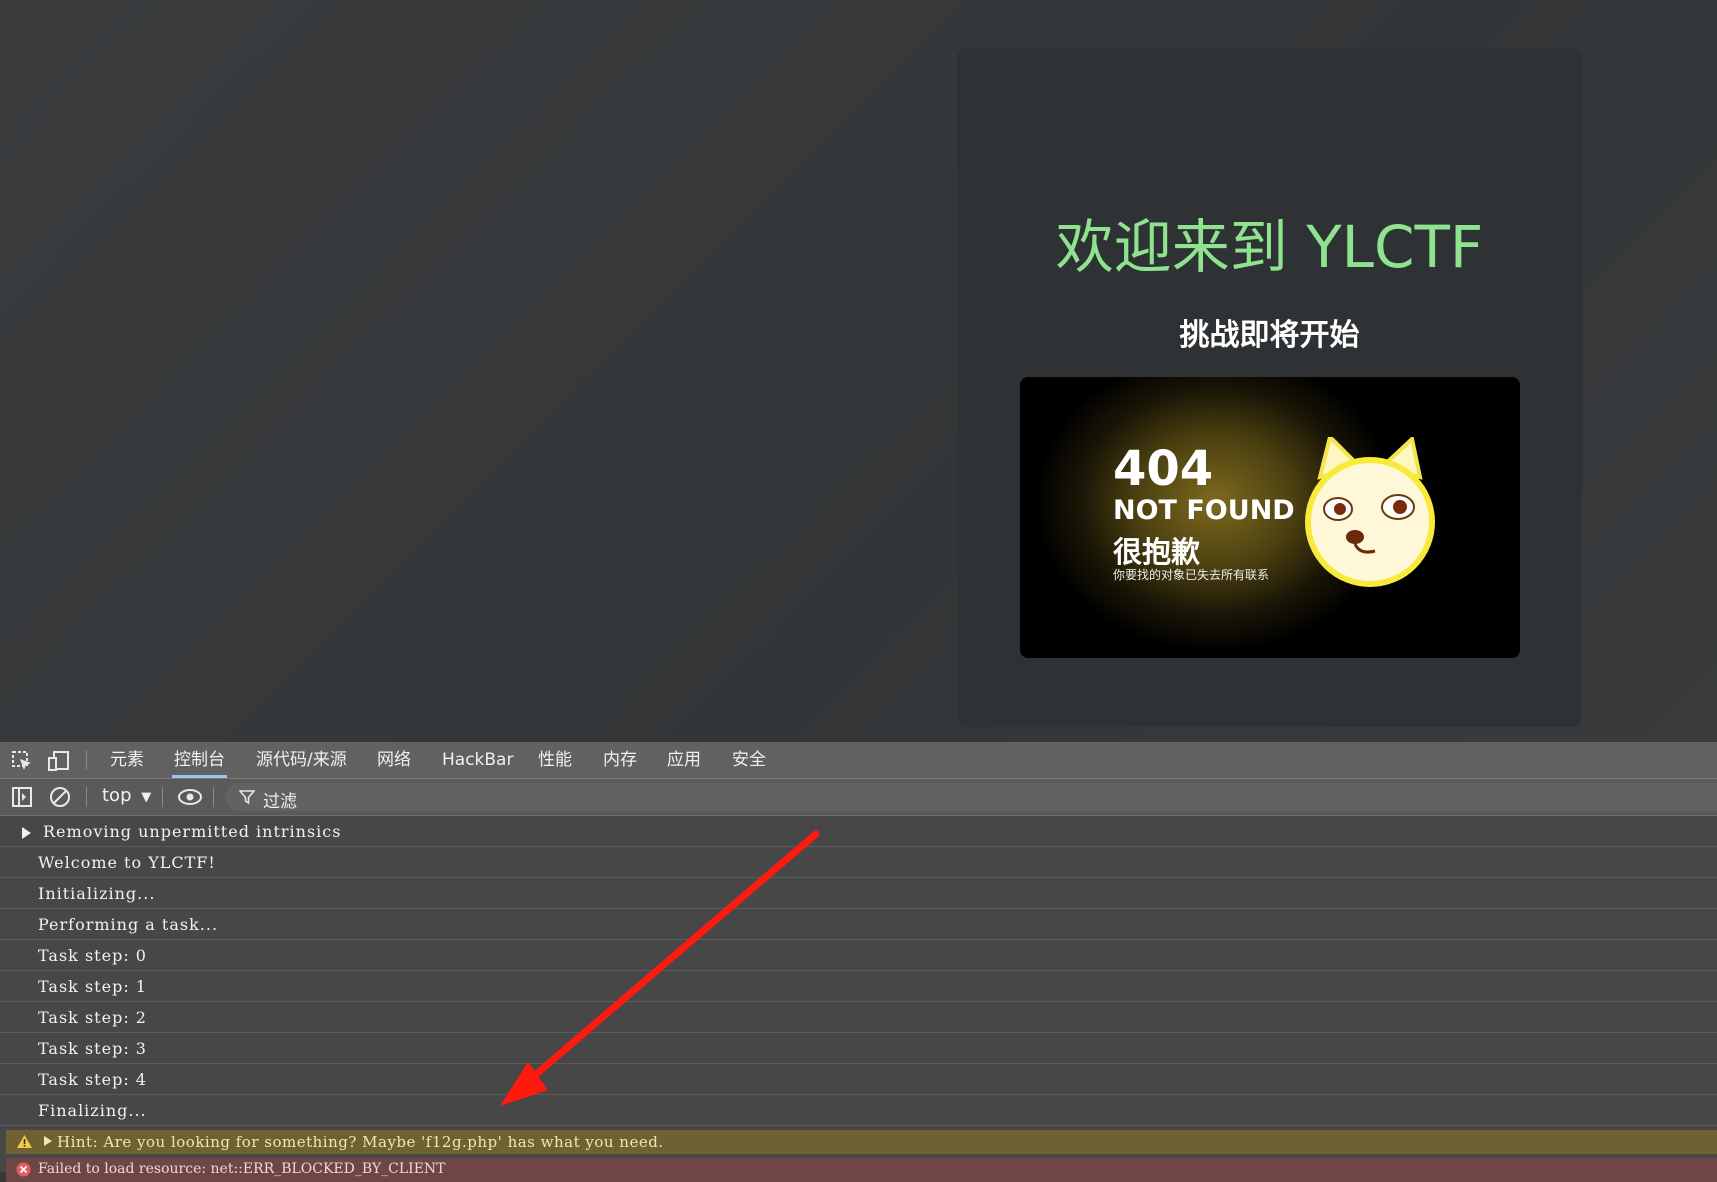 The image size is (1717, 1182). What do you see at coordinates (247, 797) in the screenshot?
I see `filter-icon` at bounding box center [247, 797].